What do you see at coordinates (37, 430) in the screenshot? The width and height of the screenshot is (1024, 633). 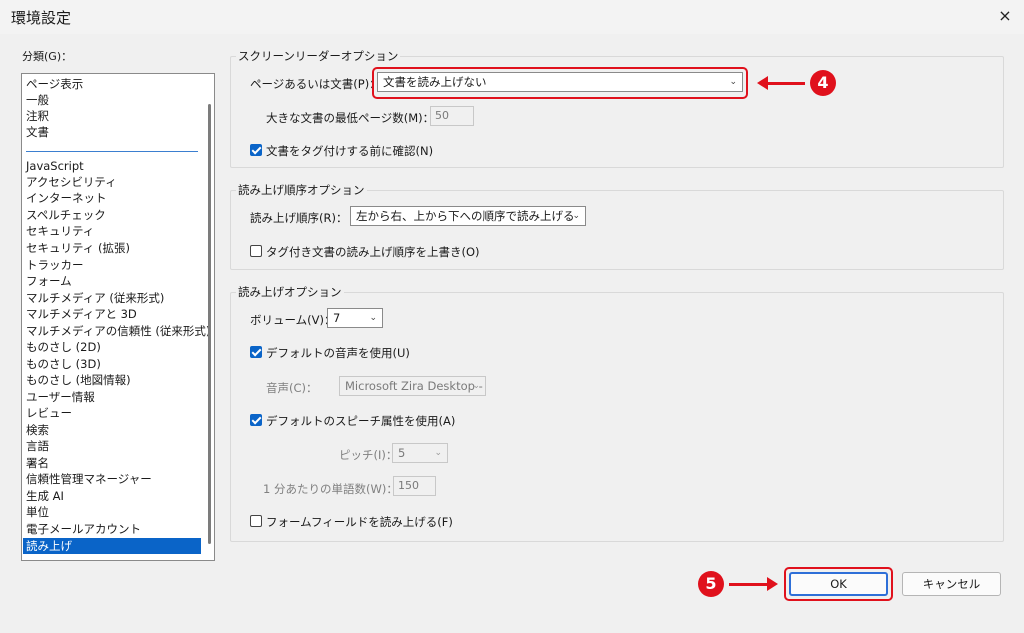 I see `category-item: 検索` at bounding box center [37, 430].